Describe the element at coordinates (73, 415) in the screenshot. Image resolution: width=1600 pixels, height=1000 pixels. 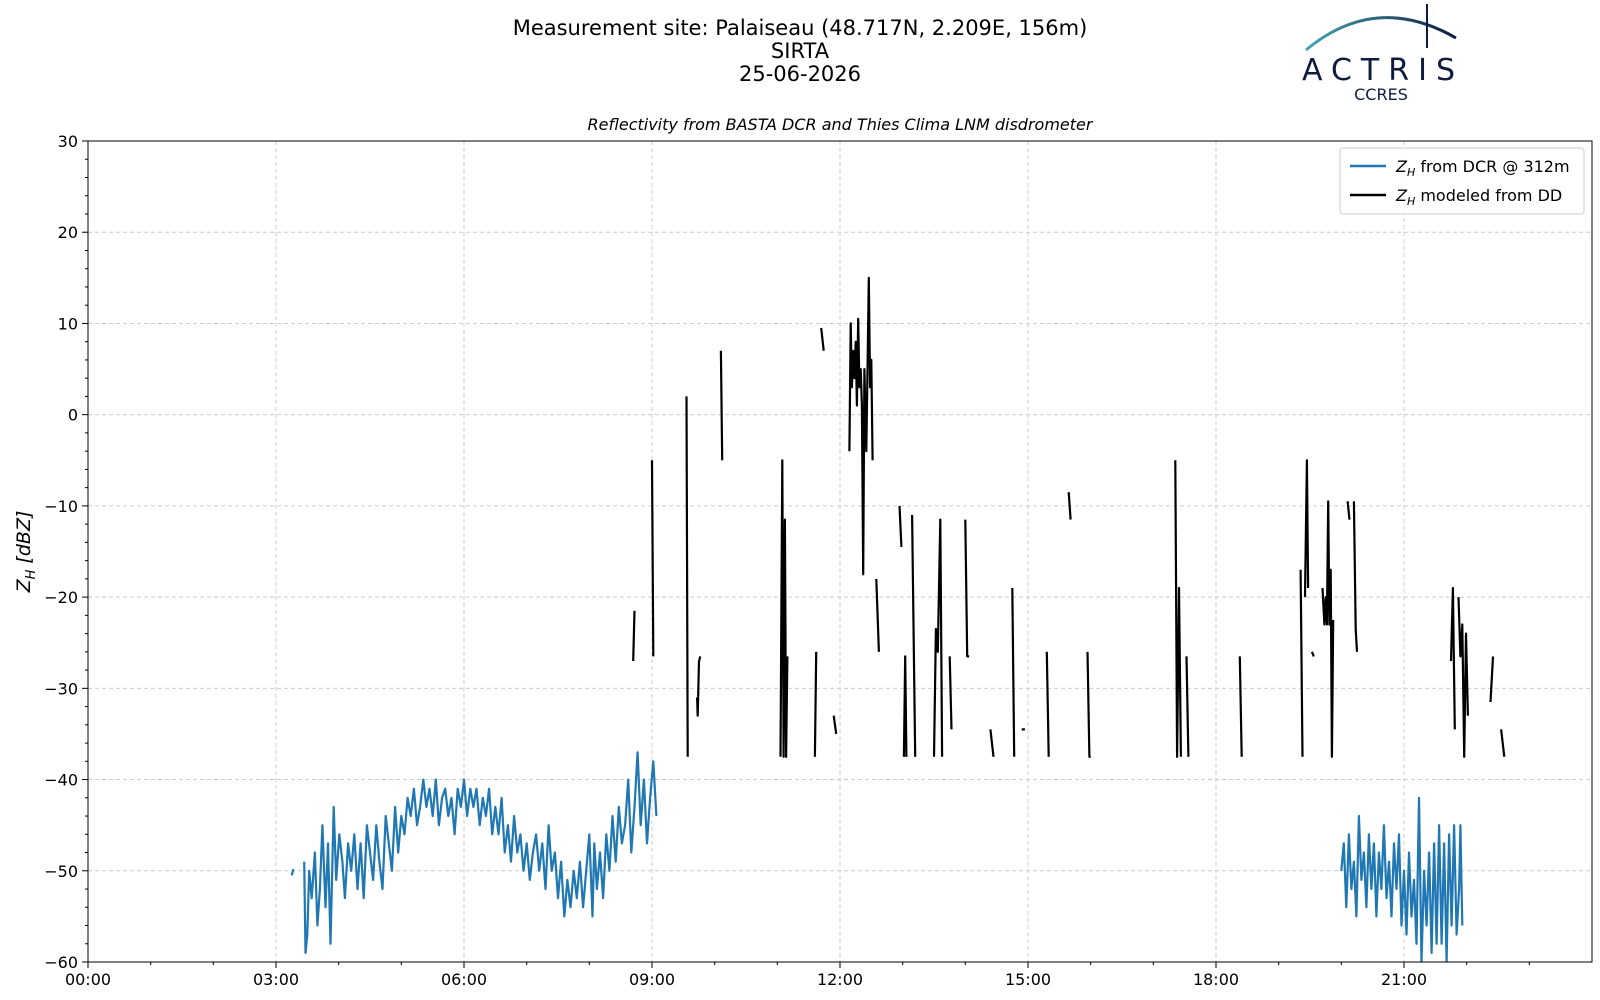
I see `y-tick-label: 0` at that location.